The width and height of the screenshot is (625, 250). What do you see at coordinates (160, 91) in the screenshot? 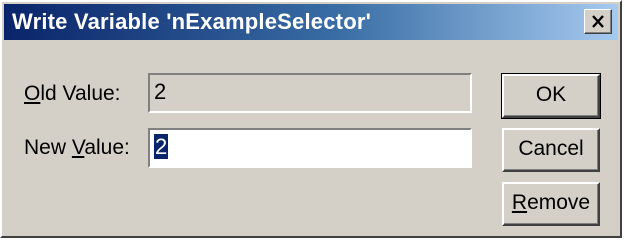
I see `old-value-text: 2` at bounding box center [160, 91].